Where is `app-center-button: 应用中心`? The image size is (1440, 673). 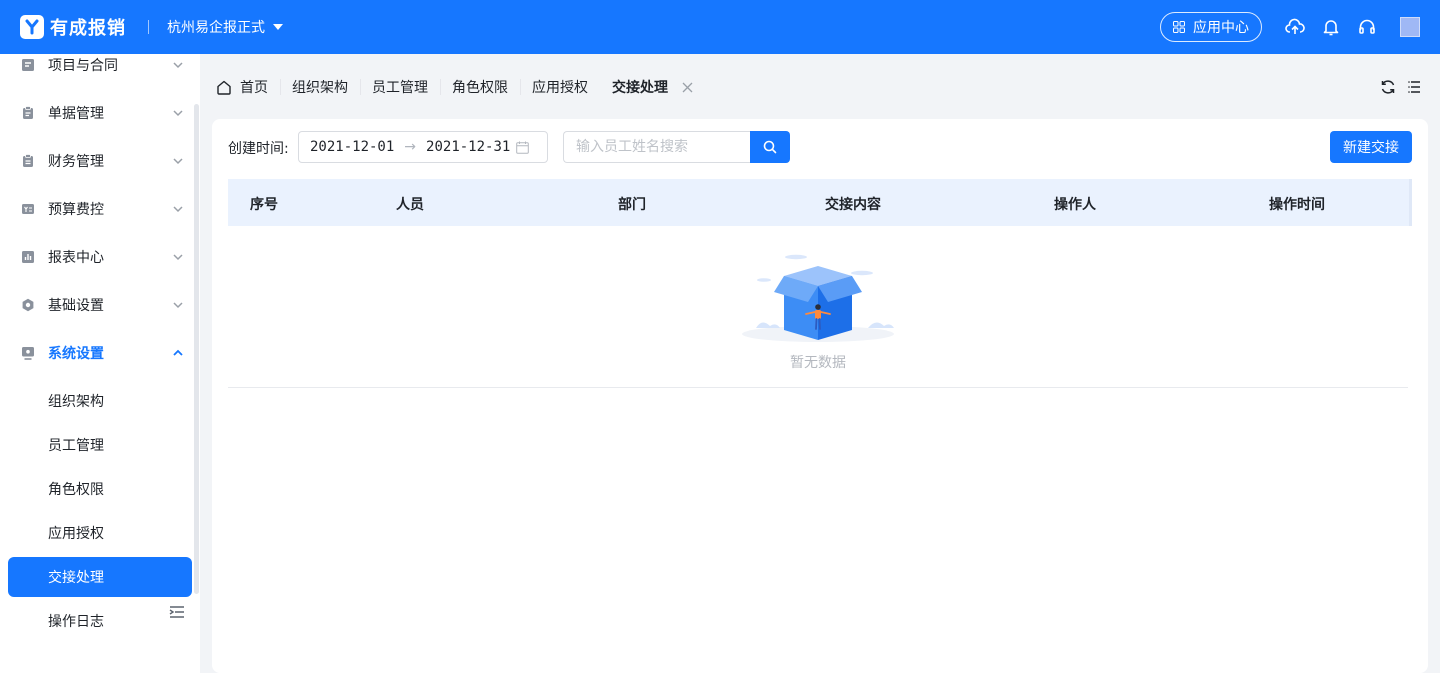 app-center-button: 应用中心 is located at coordinates (1211, 27).